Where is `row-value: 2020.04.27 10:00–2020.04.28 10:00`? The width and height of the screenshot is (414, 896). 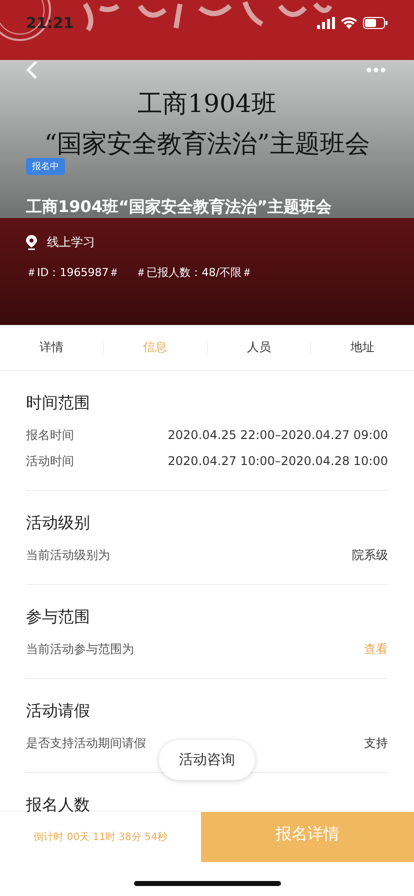
row-value: 2020.04.27 10:00–2020.04.28 10:00 is located at coordinates (278, 461).